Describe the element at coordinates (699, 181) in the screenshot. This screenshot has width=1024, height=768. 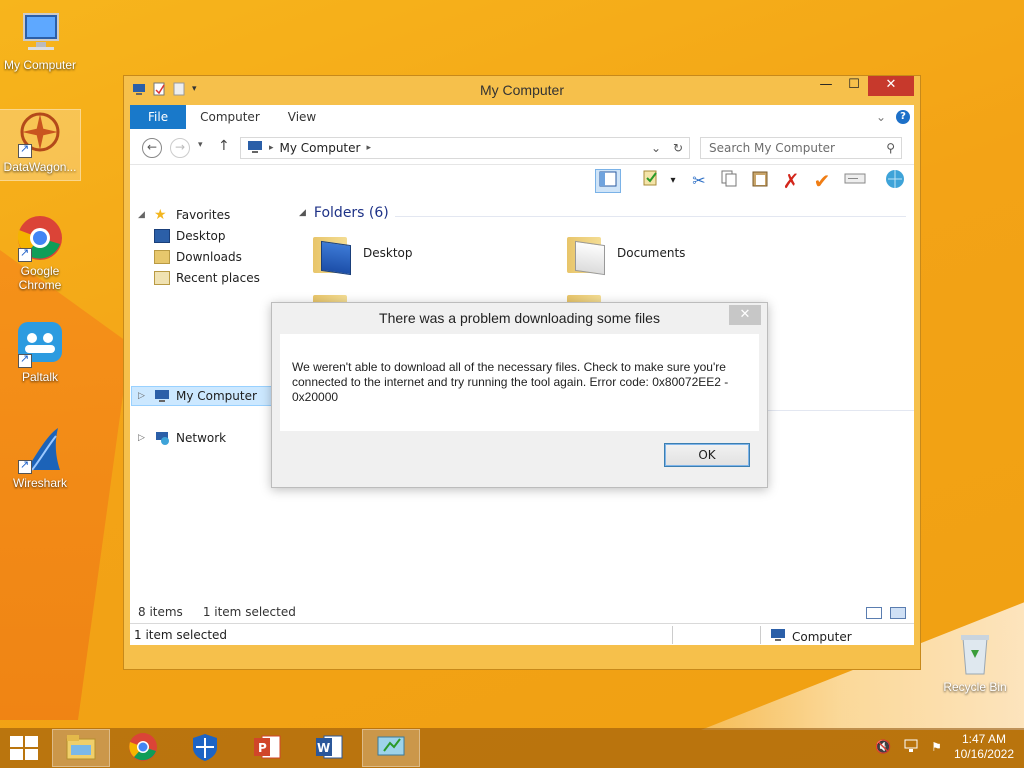
I see `cut-icon: ✂` at that location.